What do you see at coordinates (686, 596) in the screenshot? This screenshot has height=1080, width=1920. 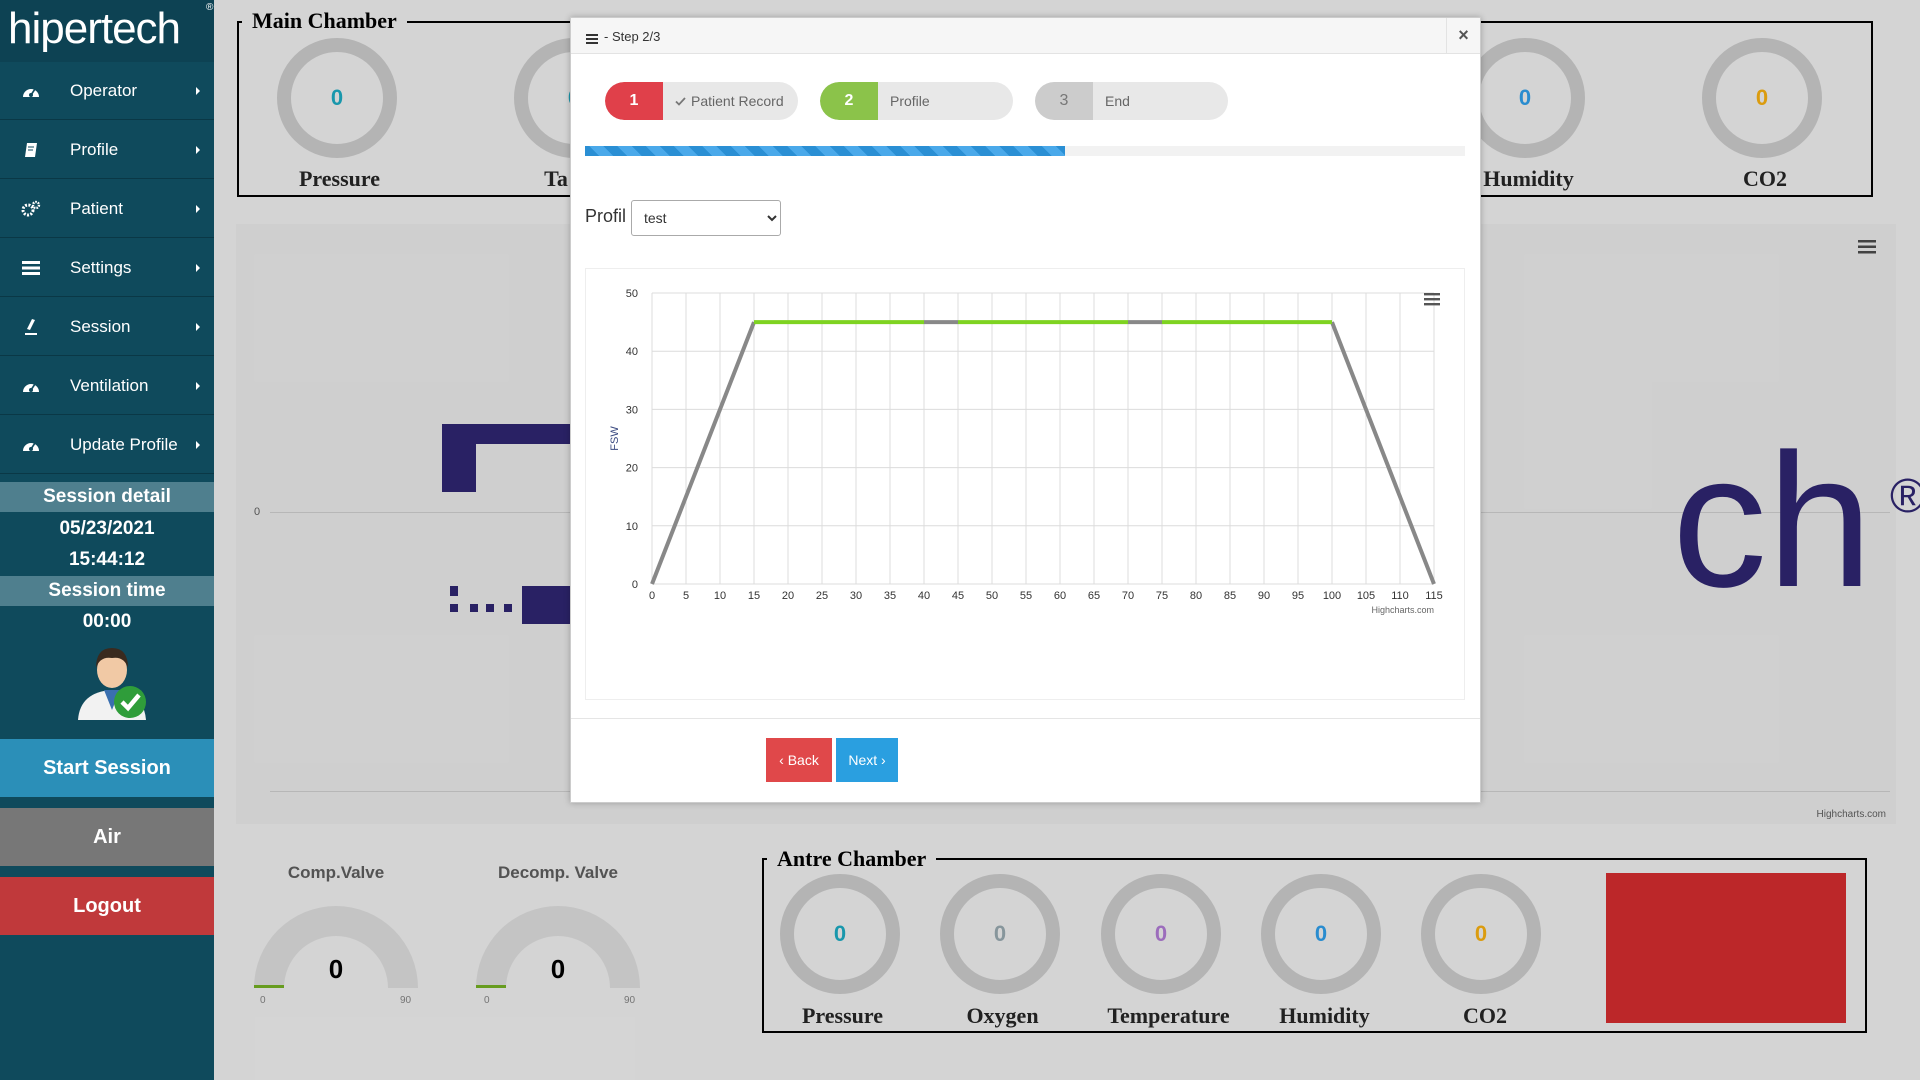 I see `x-tick-label: 5` at bounding box center [686, 596].